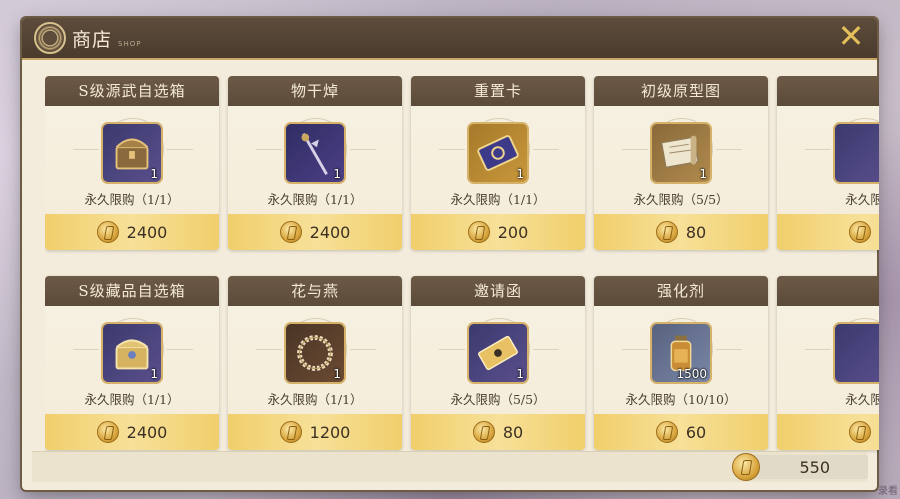  I want to click on watermark: 录看, so click(888, 491).